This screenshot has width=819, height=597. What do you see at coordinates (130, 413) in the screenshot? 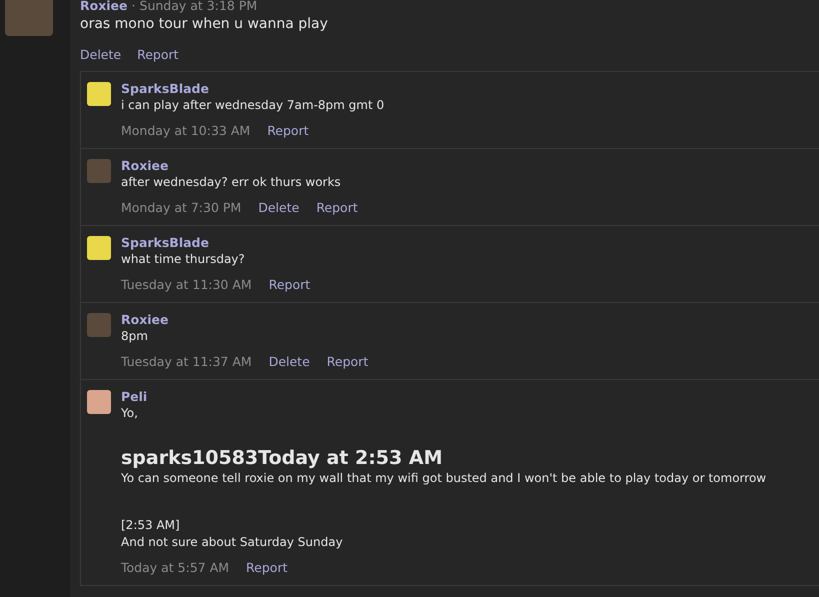
I see `message-text: Yo,` at bounding box center [130, 413].